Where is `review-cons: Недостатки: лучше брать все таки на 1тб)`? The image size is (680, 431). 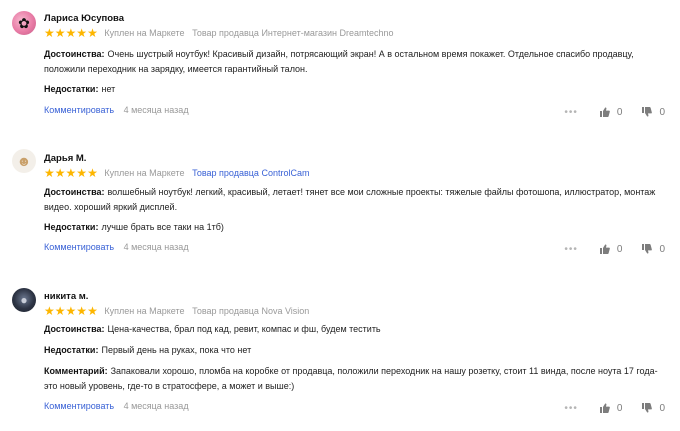 review-cons: Недостатки: лучше брать все таки на 1тб) is located at coordinates (355, 227).